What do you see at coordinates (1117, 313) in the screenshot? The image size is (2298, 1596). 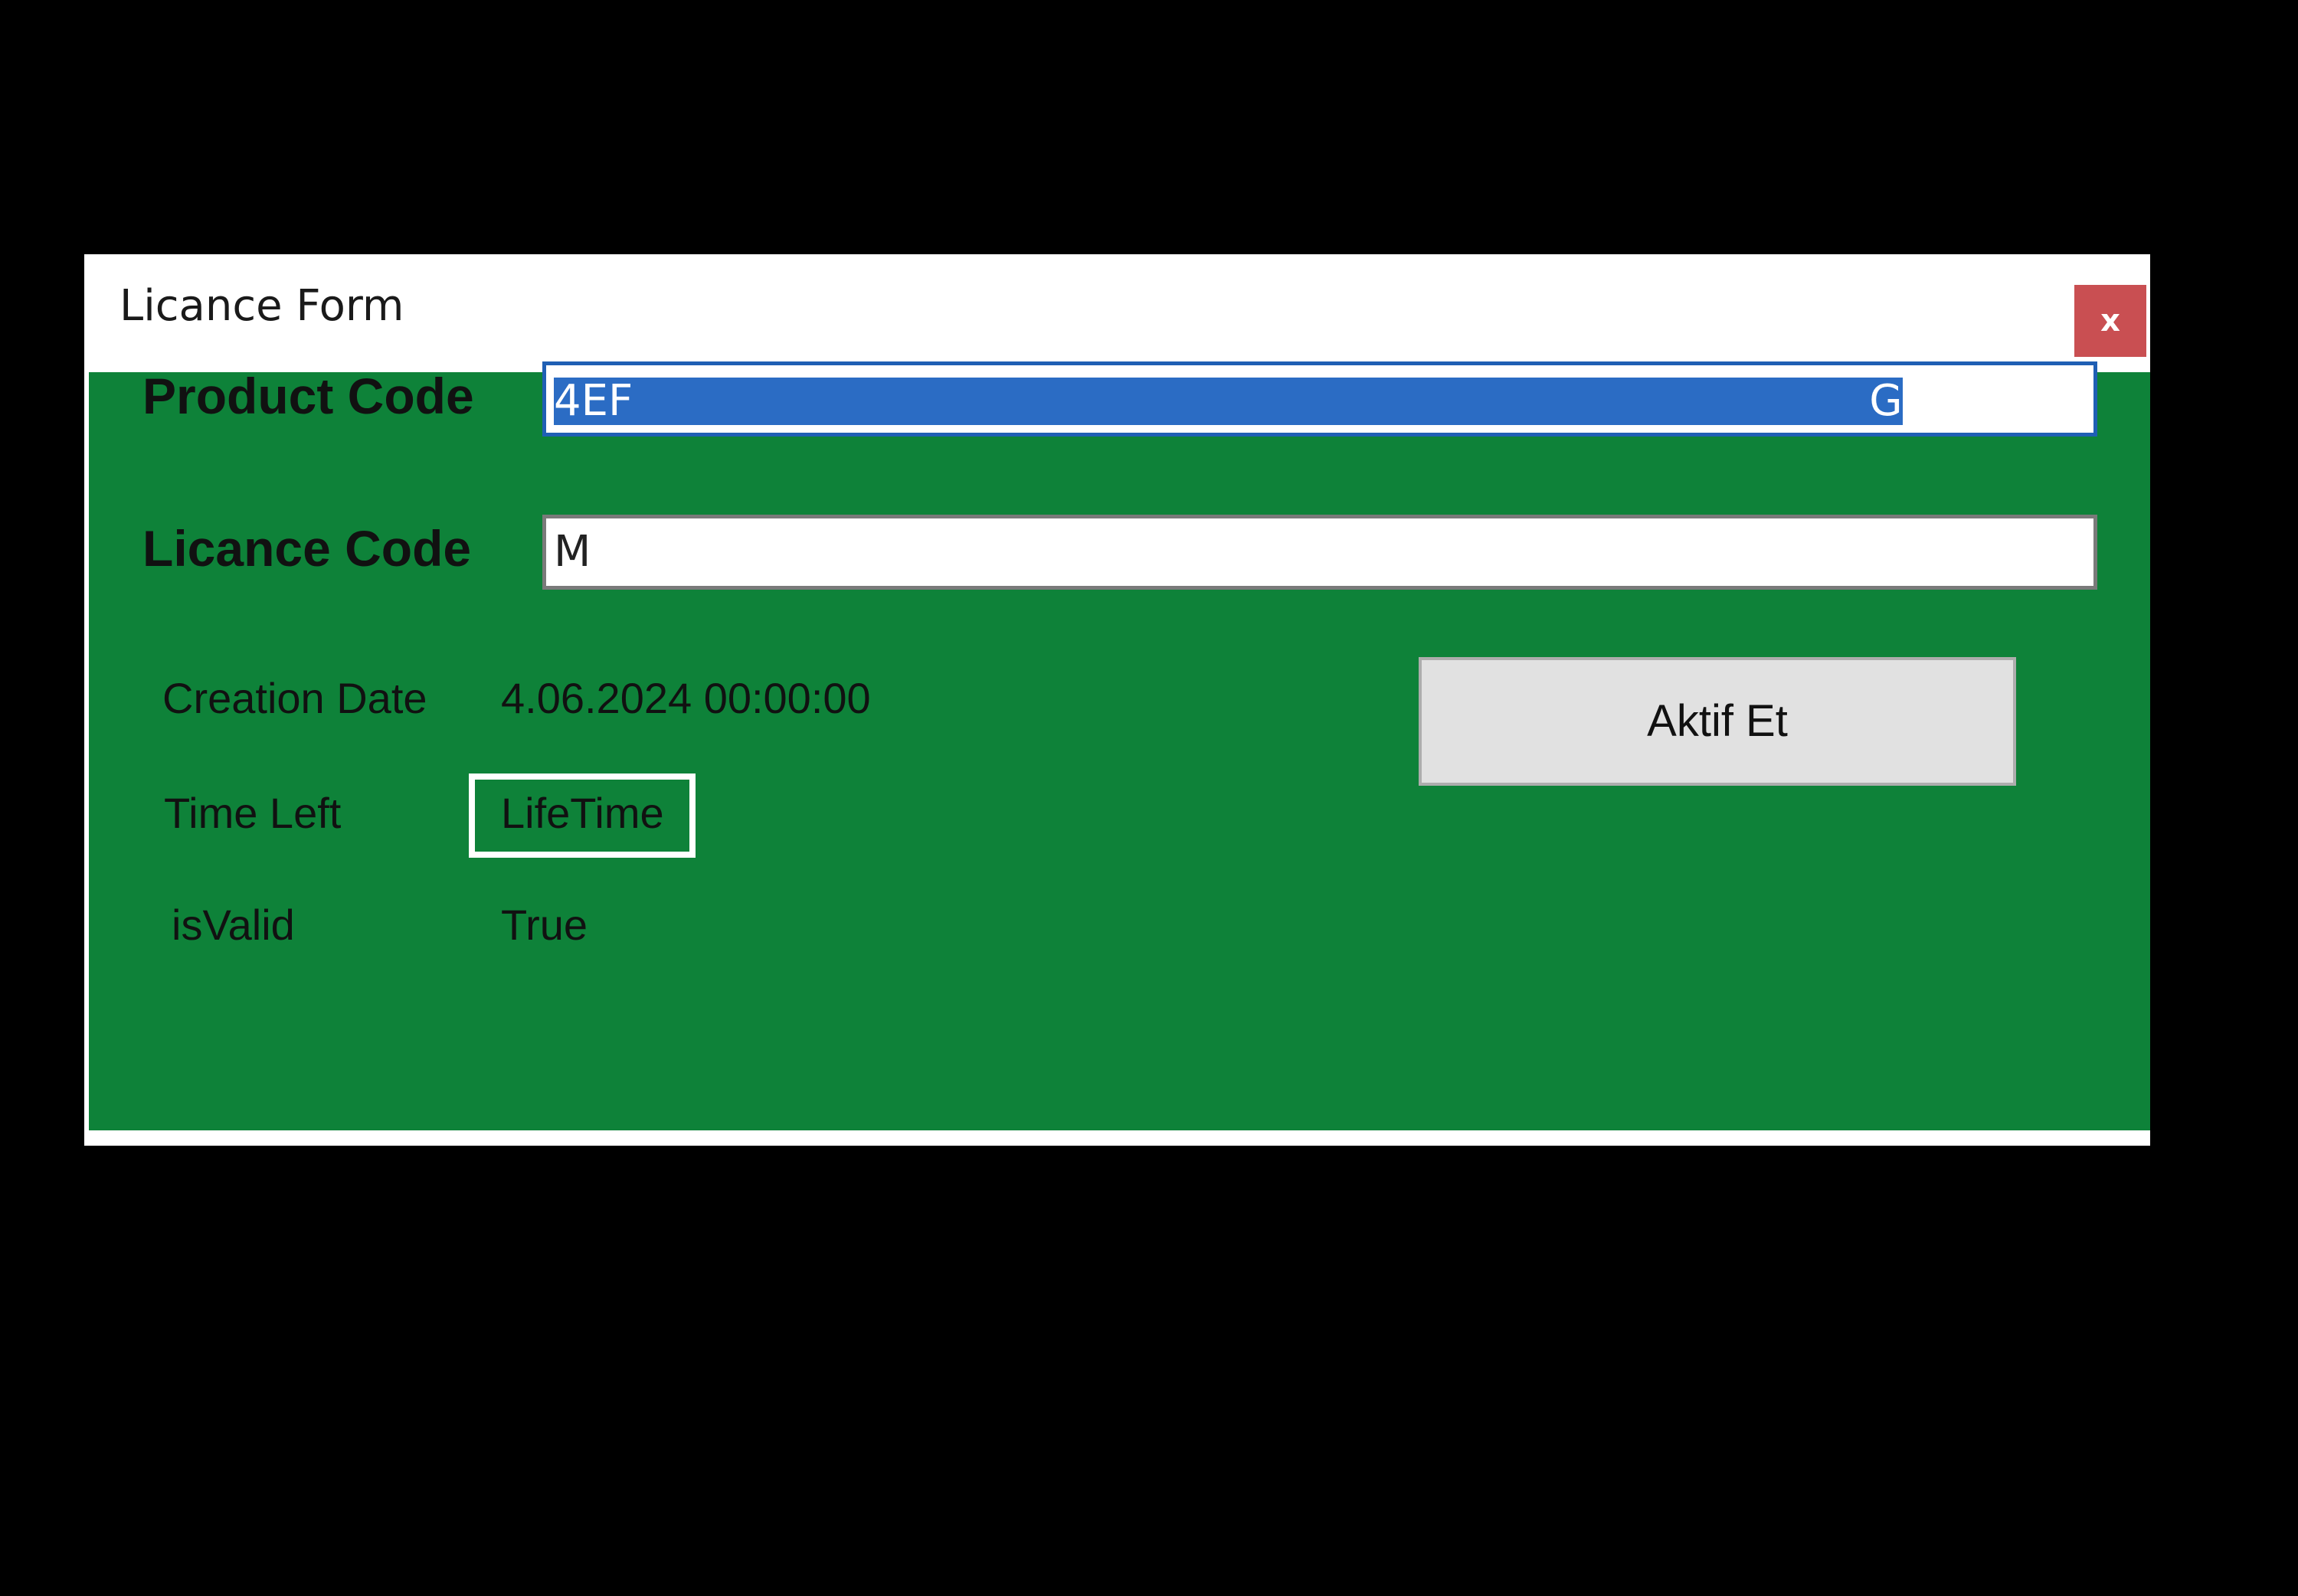 I see `title-bar: Licance Form x` at bounding box center [1117, 313].